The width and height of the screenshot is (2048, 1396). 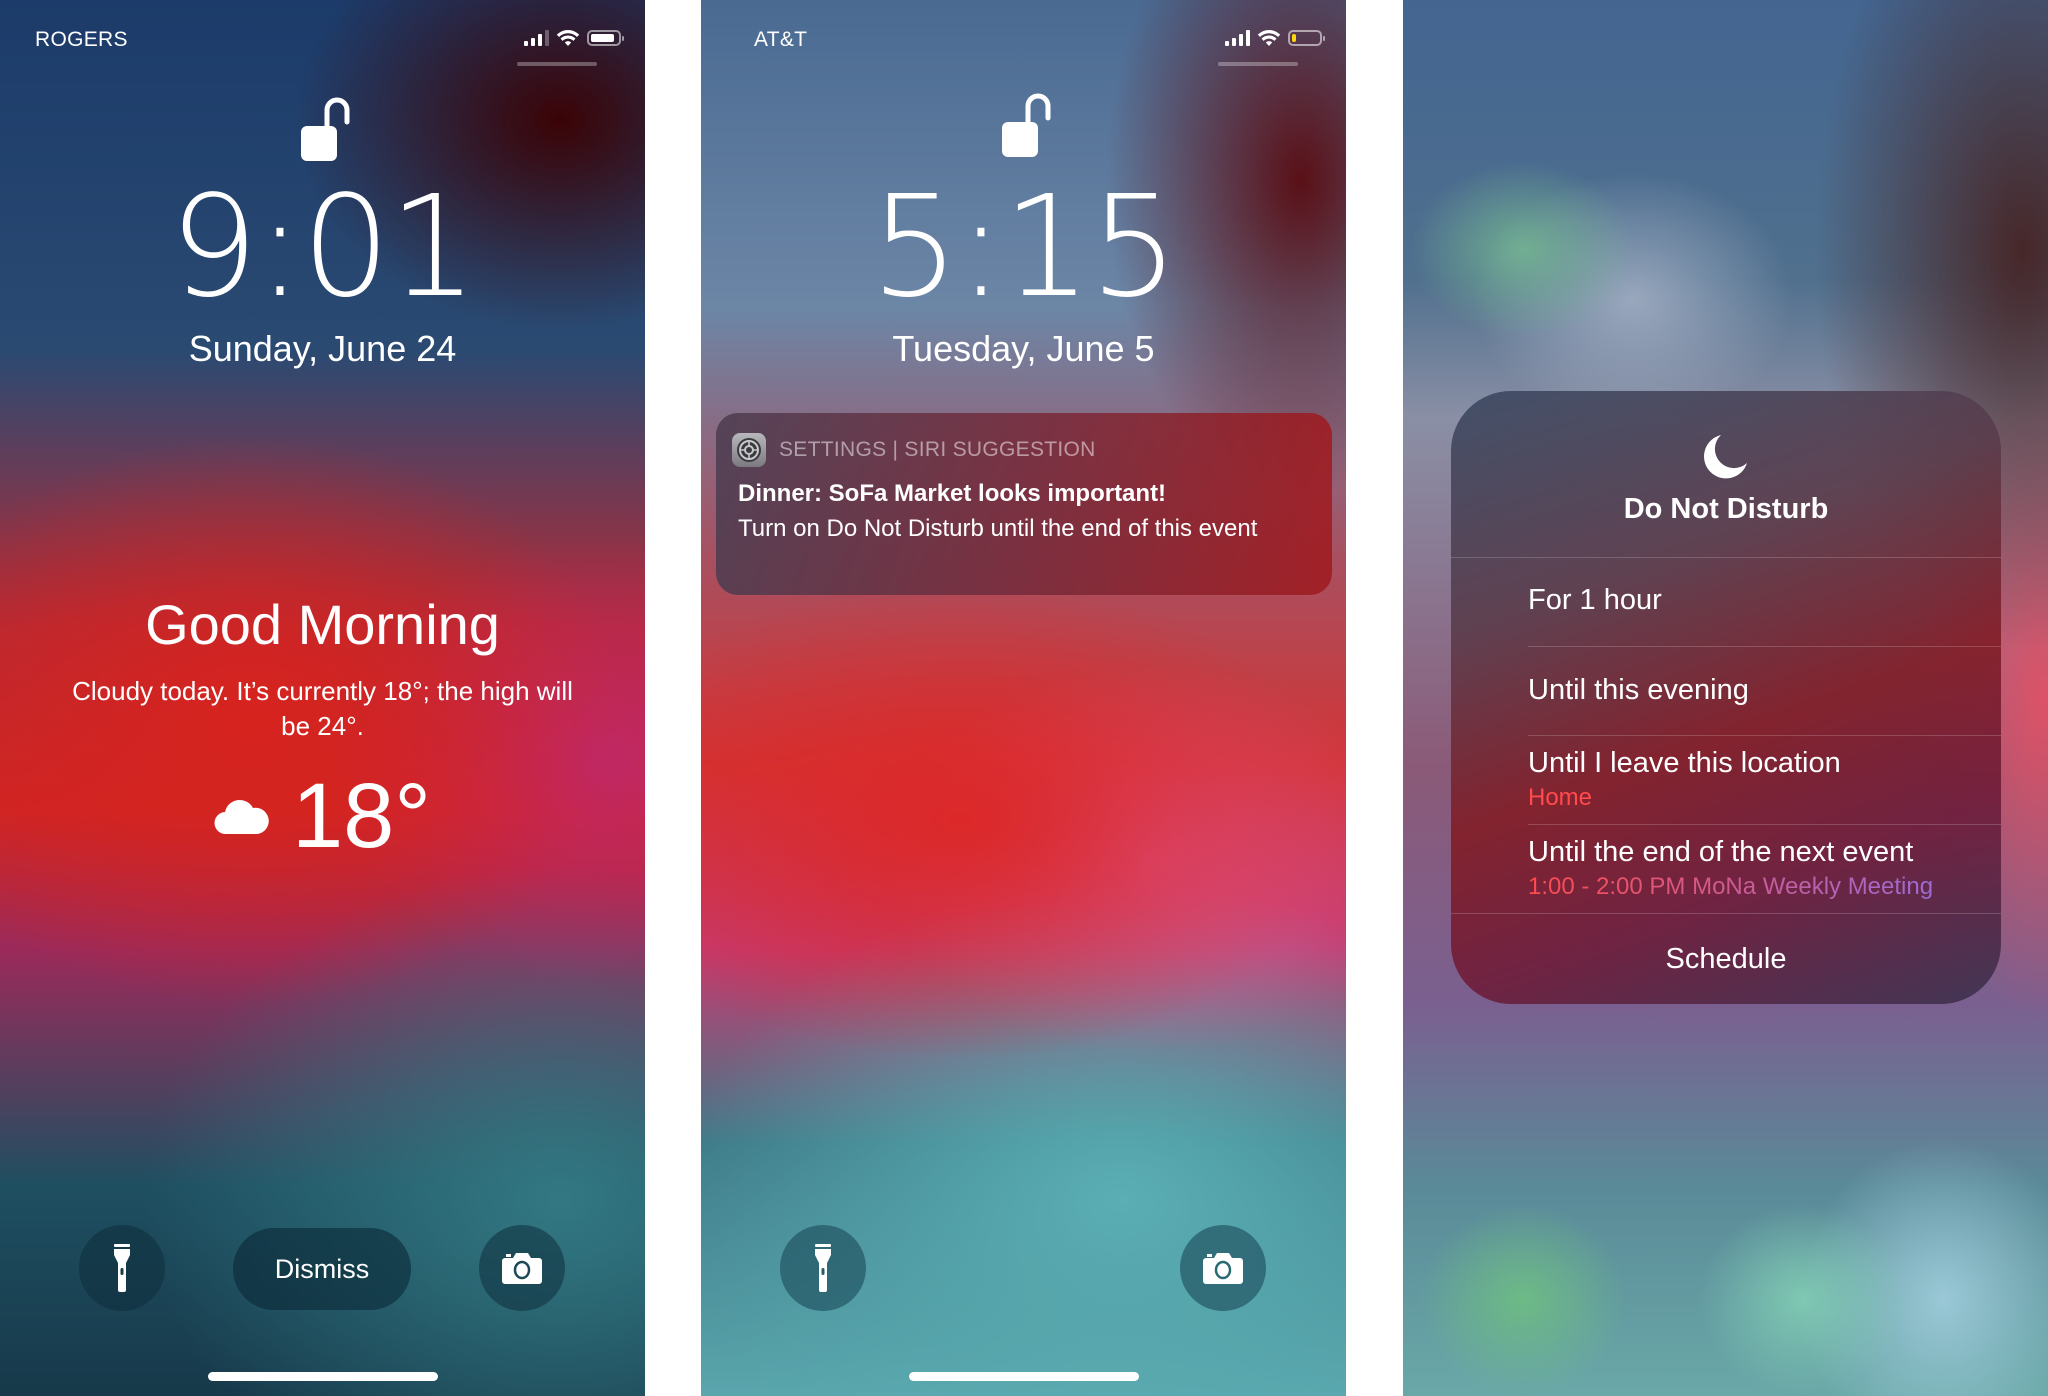 What do you see at coordinates (1560, 797) in the screenshot?
I see `option-location: Home` at bounding box center [1560, 797].